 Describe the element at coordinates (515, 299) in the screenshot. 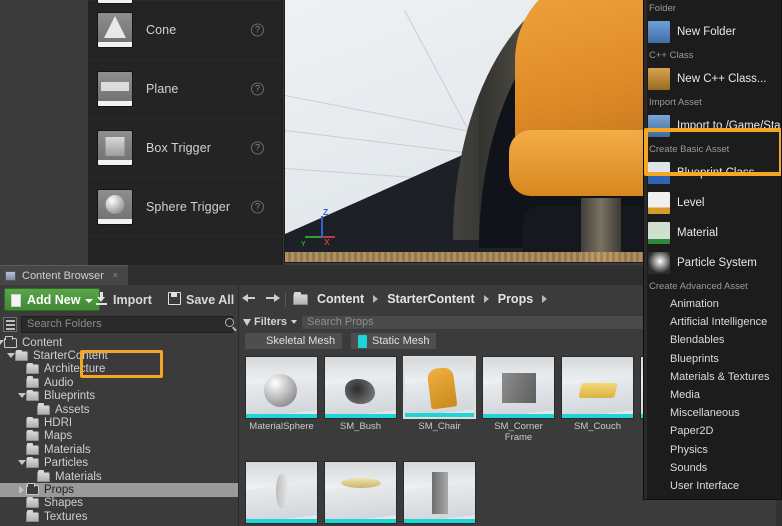

I see `breadcrumb-item-props: Props` at that location.